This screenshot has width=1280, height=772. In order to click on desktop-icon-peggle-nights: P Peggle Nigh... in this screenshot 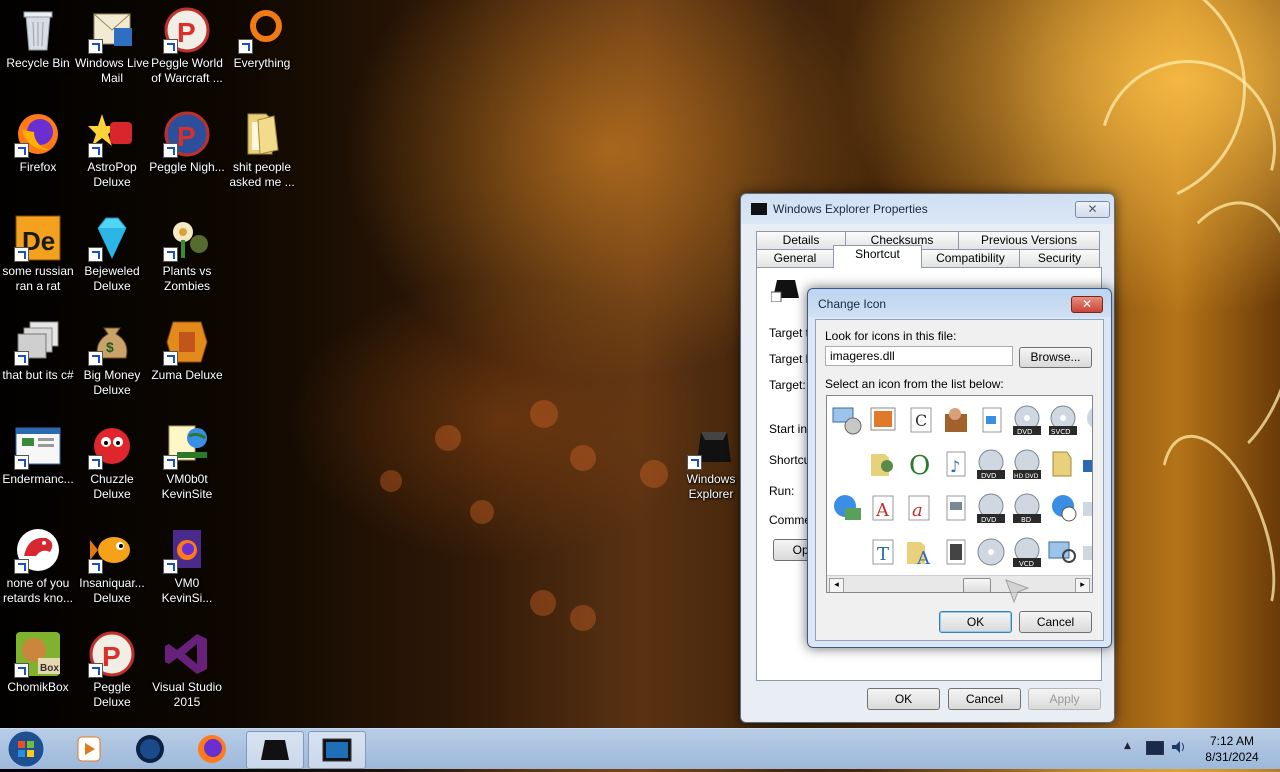, I will do `click(187, 154)`.